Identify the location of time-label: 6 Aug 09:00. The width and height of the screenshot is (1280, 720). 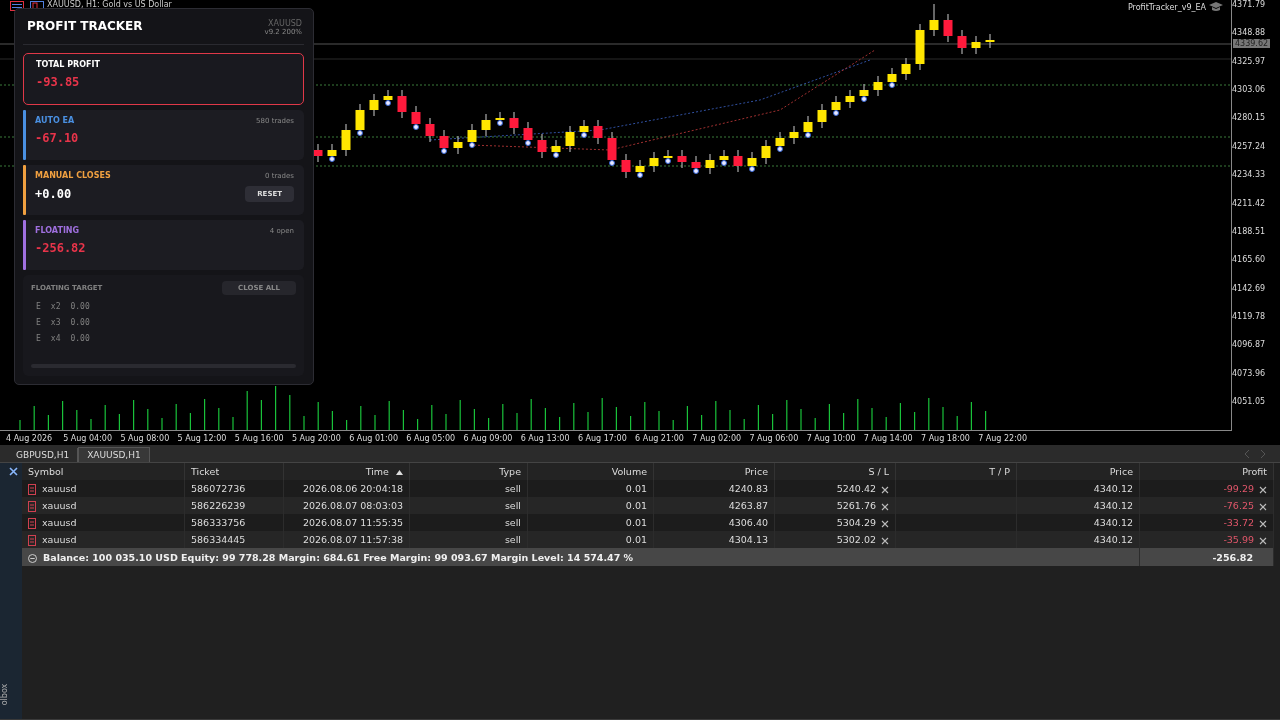
(488, 438).